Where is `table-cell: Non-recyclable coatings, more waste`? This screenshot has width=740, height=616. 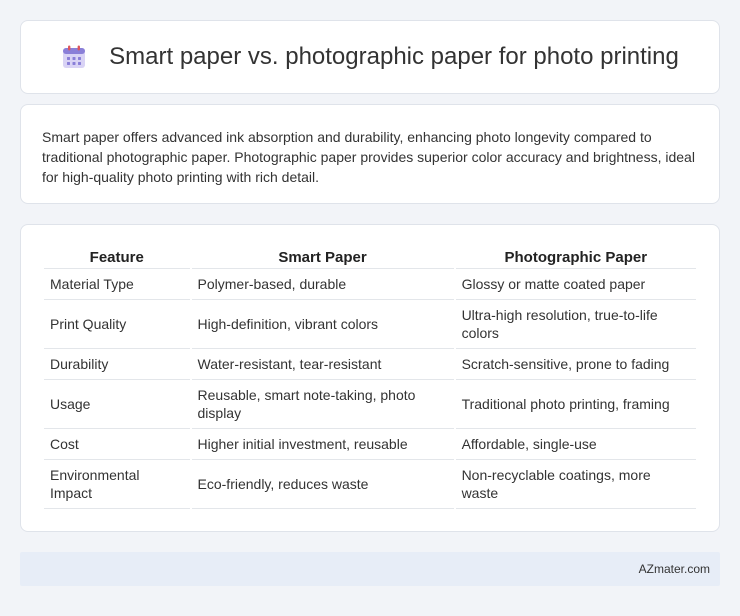 table-cell: Non-recyclable coatings, more waste is located at coordinates (575, 484).